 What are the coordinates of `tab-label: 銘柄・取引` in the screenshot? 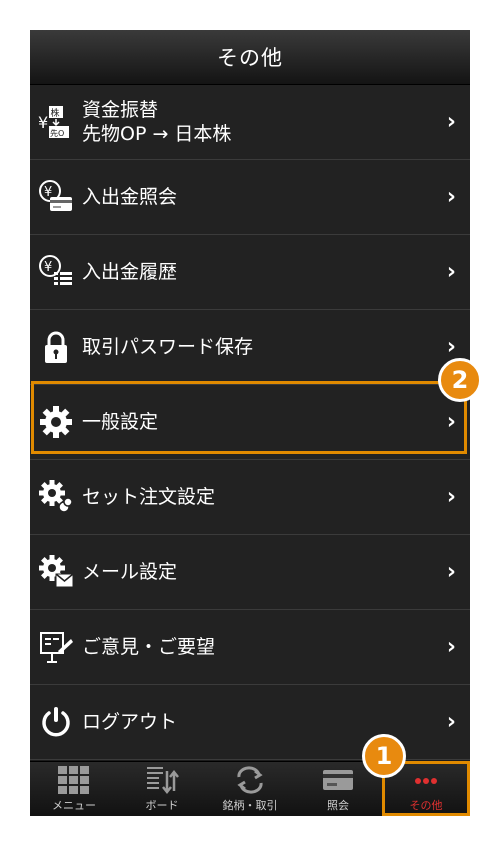 It's located at (250, 805).